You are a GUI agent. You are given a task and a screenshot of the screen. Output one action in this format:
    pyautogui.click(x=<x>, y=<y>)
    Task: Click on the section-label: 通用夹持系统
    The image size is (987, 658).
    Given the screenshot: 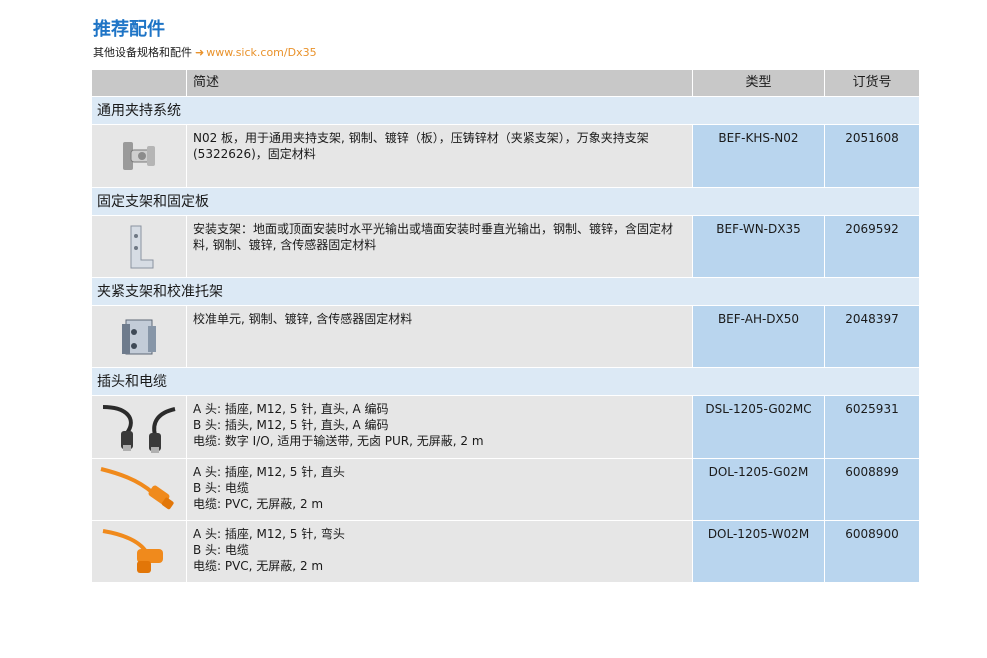 What is the action you would take?
    pyautogui.click(x=505, y=110)
    